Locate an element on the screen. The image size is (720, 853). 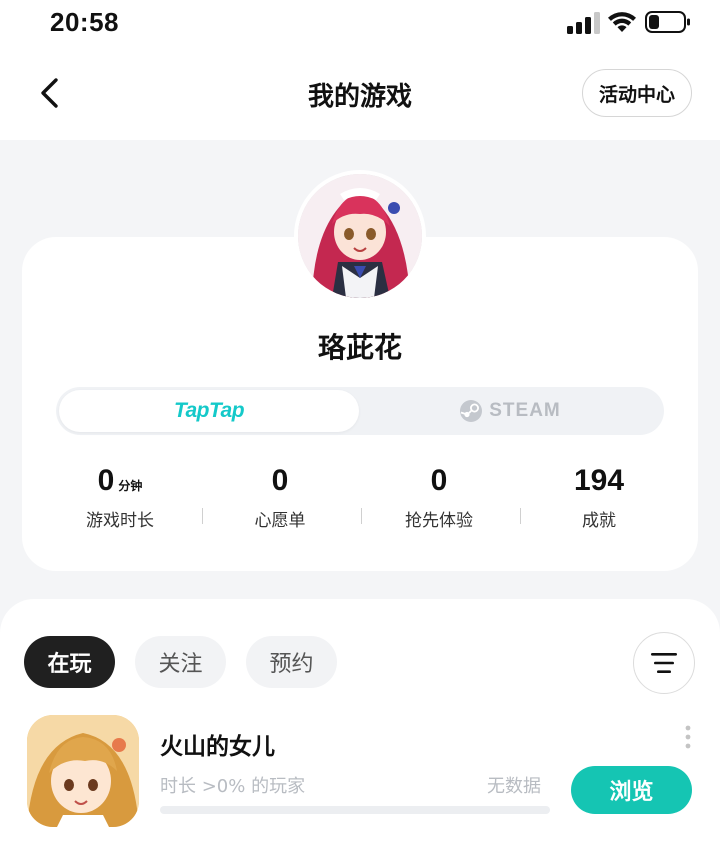
cellular-signal-icon is located at coordinates (583, 23).